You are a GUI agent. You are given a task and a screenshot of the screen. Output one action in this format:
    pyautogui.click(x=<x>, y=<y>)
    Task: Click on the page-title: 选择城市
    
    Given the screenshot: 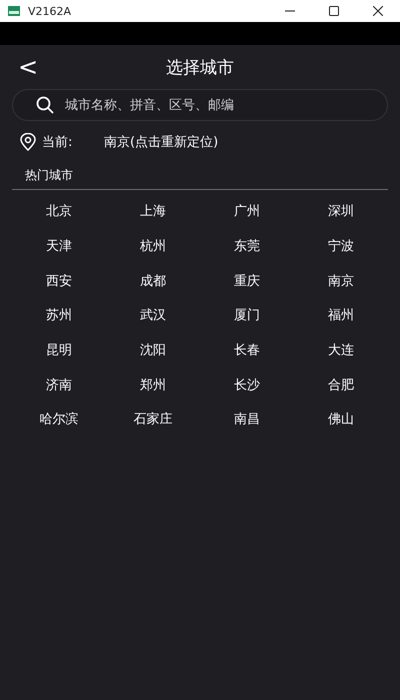 What is the action you would take?
    pyautogui.click(x=200, y=67)
    